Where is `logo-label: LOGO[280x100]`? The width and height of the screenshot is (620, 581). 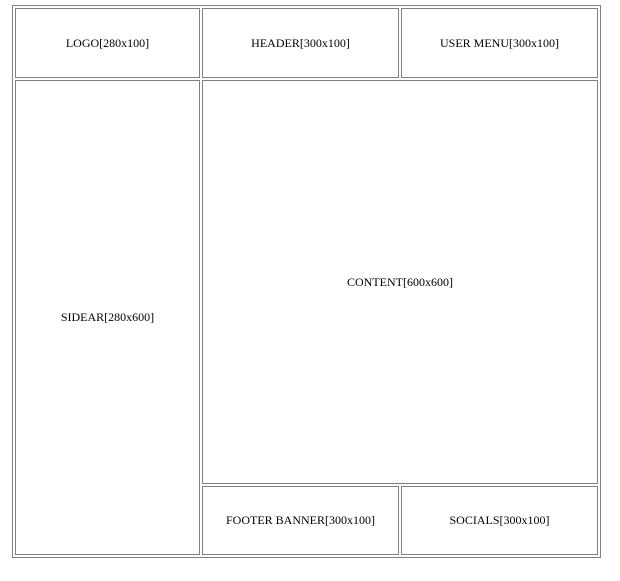 logo-label: LOGO[280x100] is located at coordinates (107, 42).